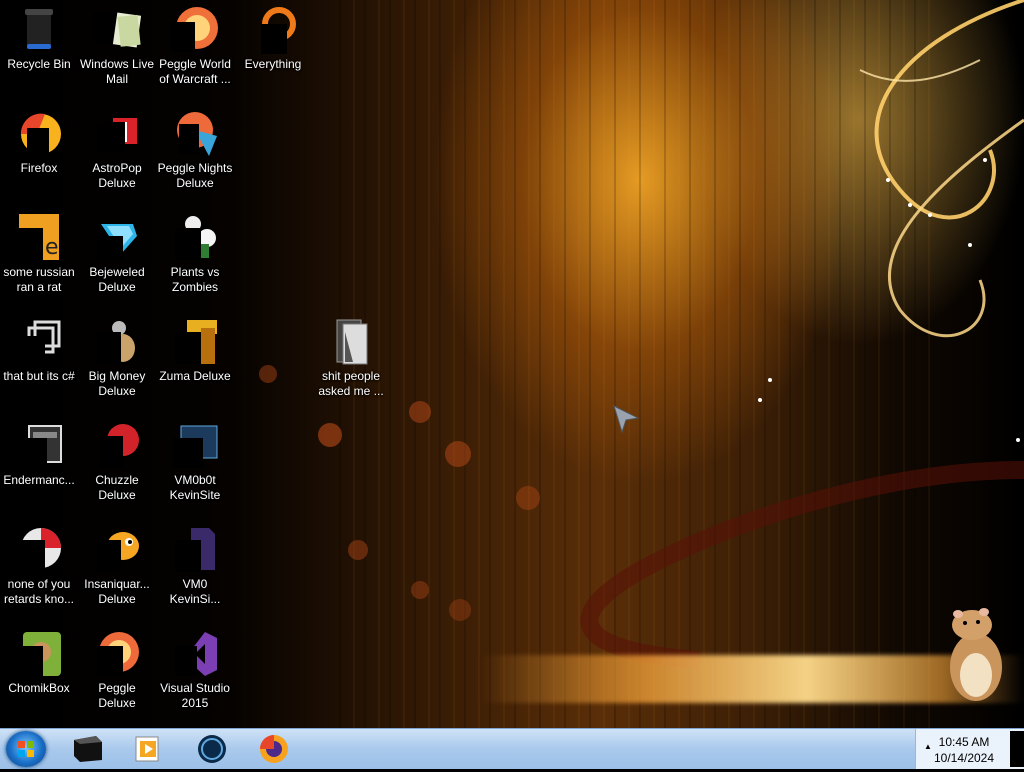  Describe the element at coordinates (195, 550) in the screenshot. I see `file-icon` at that location.